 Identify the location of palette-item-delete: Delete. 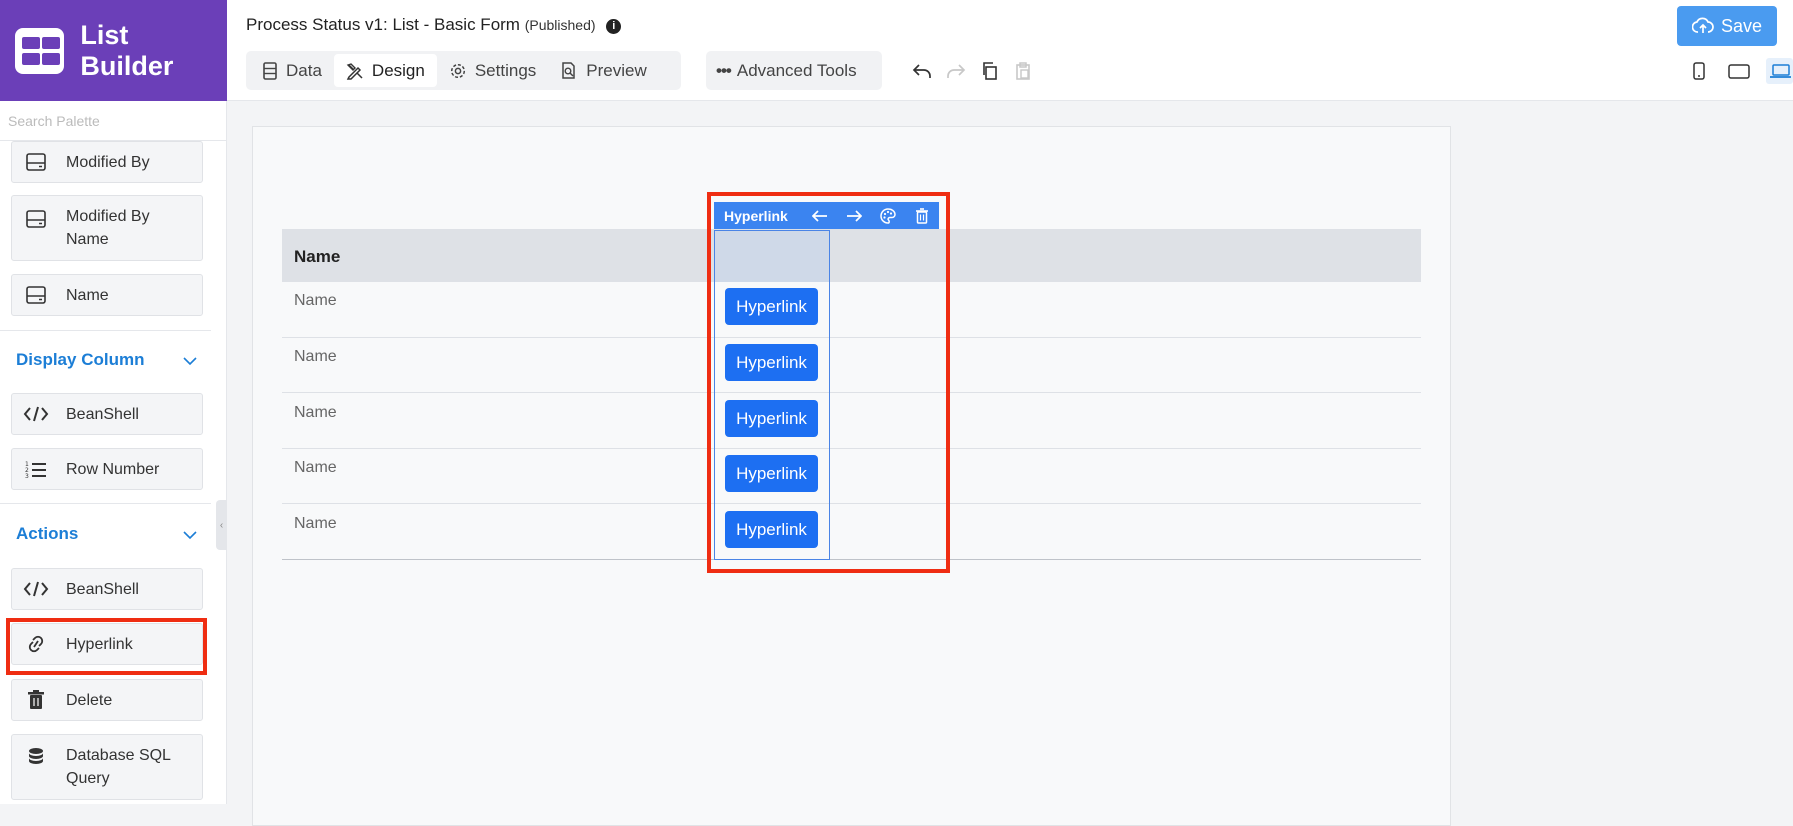
(107, 700).